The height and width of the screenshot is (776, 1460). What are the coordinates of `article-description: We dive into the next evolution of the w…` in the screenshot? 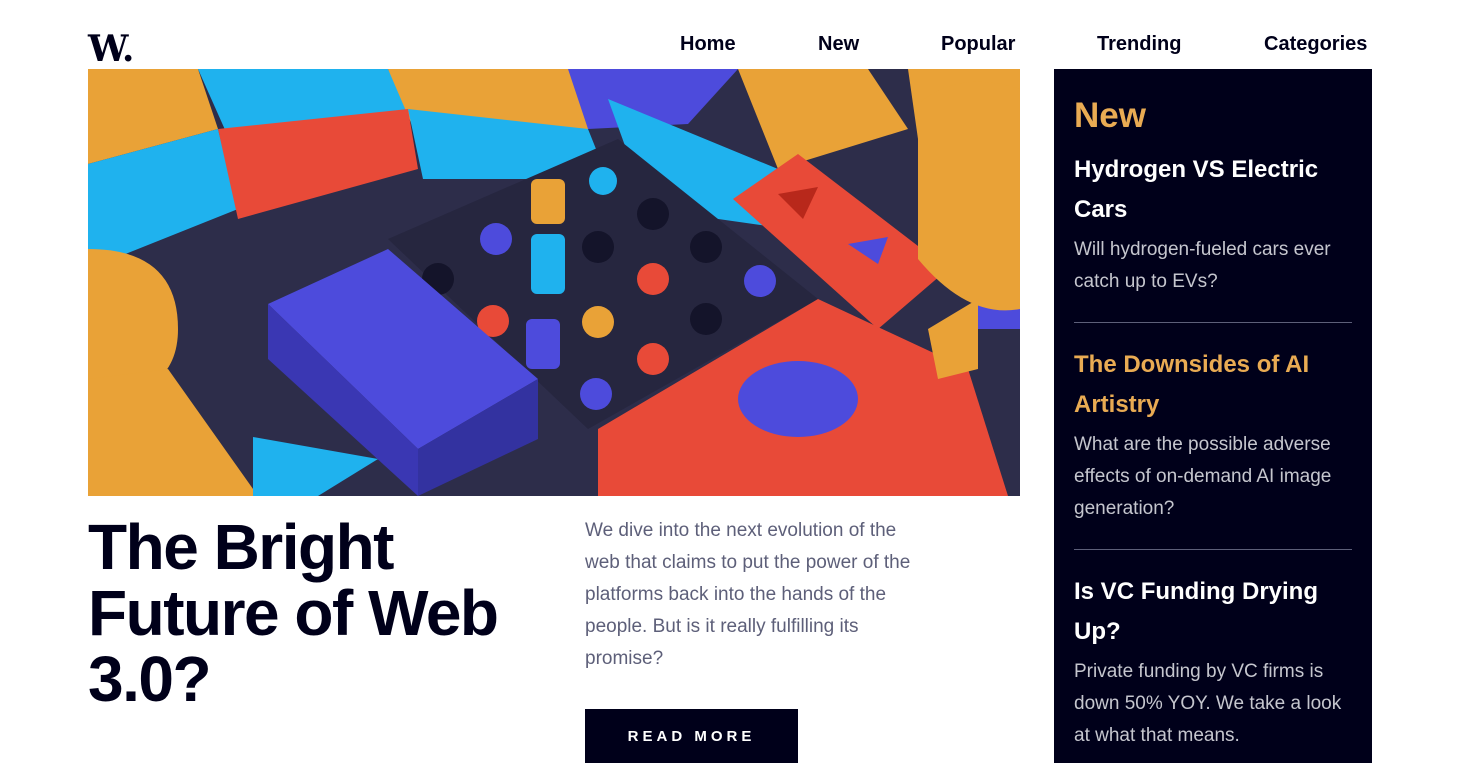 It's located at (748, 594).